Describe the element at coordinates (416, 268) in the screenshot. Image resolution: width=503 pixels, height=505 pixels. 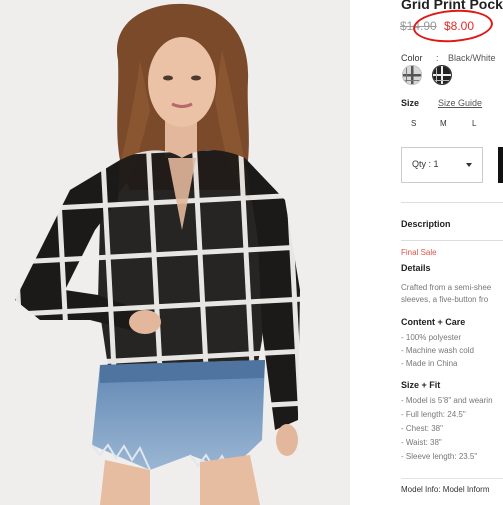
I see `details-heading: Details` at that location.